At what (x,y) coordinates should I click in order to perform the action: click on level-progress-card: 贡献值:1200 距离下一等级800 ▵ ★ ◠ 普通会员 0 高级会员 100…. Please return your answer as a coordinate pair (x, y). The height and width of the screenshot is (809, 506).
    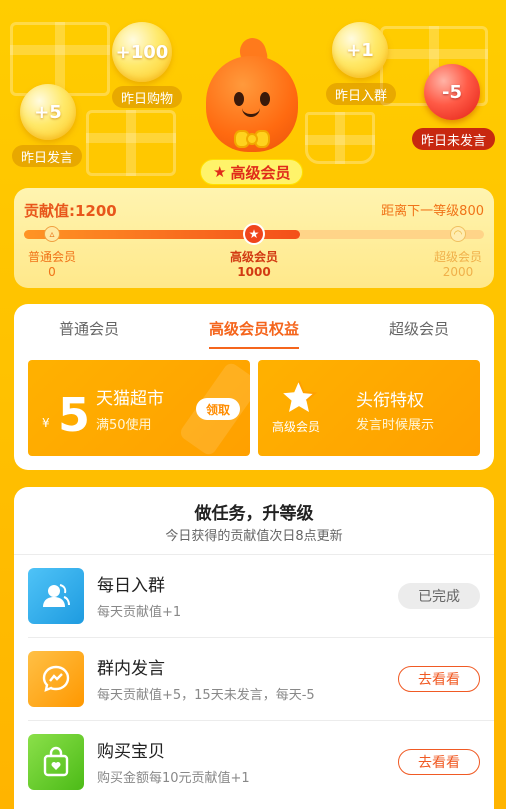
    Looking at the image, I should click on (254, 238).